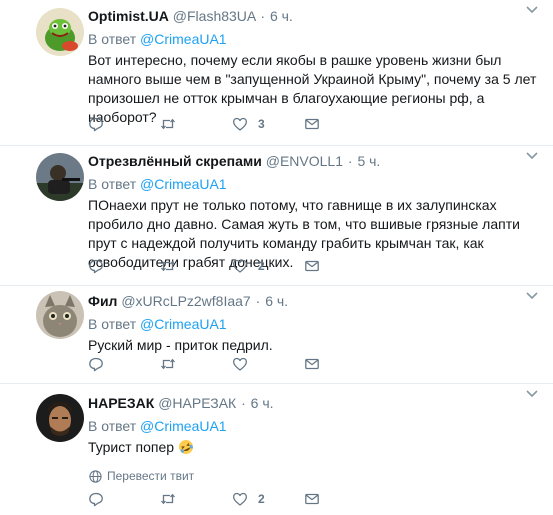  What do you see at coordinates (95, 476) in the screenshot?
I see `globe-icon` at bounding box center [95, 476].